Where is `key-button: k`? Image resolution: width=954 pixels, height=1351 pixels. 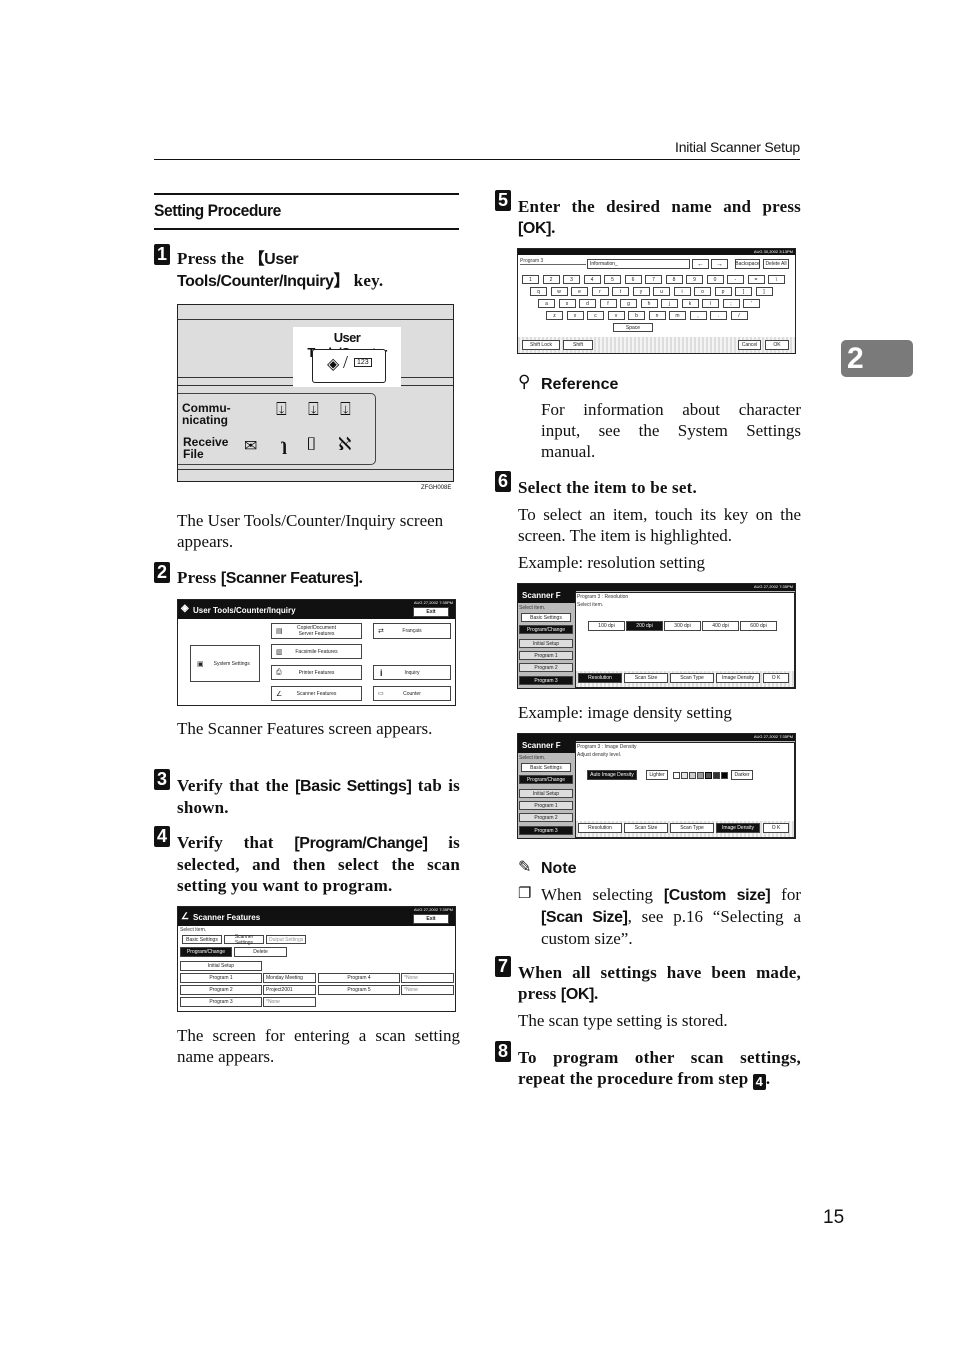
key-button: k is located at coordinates (690, 303).